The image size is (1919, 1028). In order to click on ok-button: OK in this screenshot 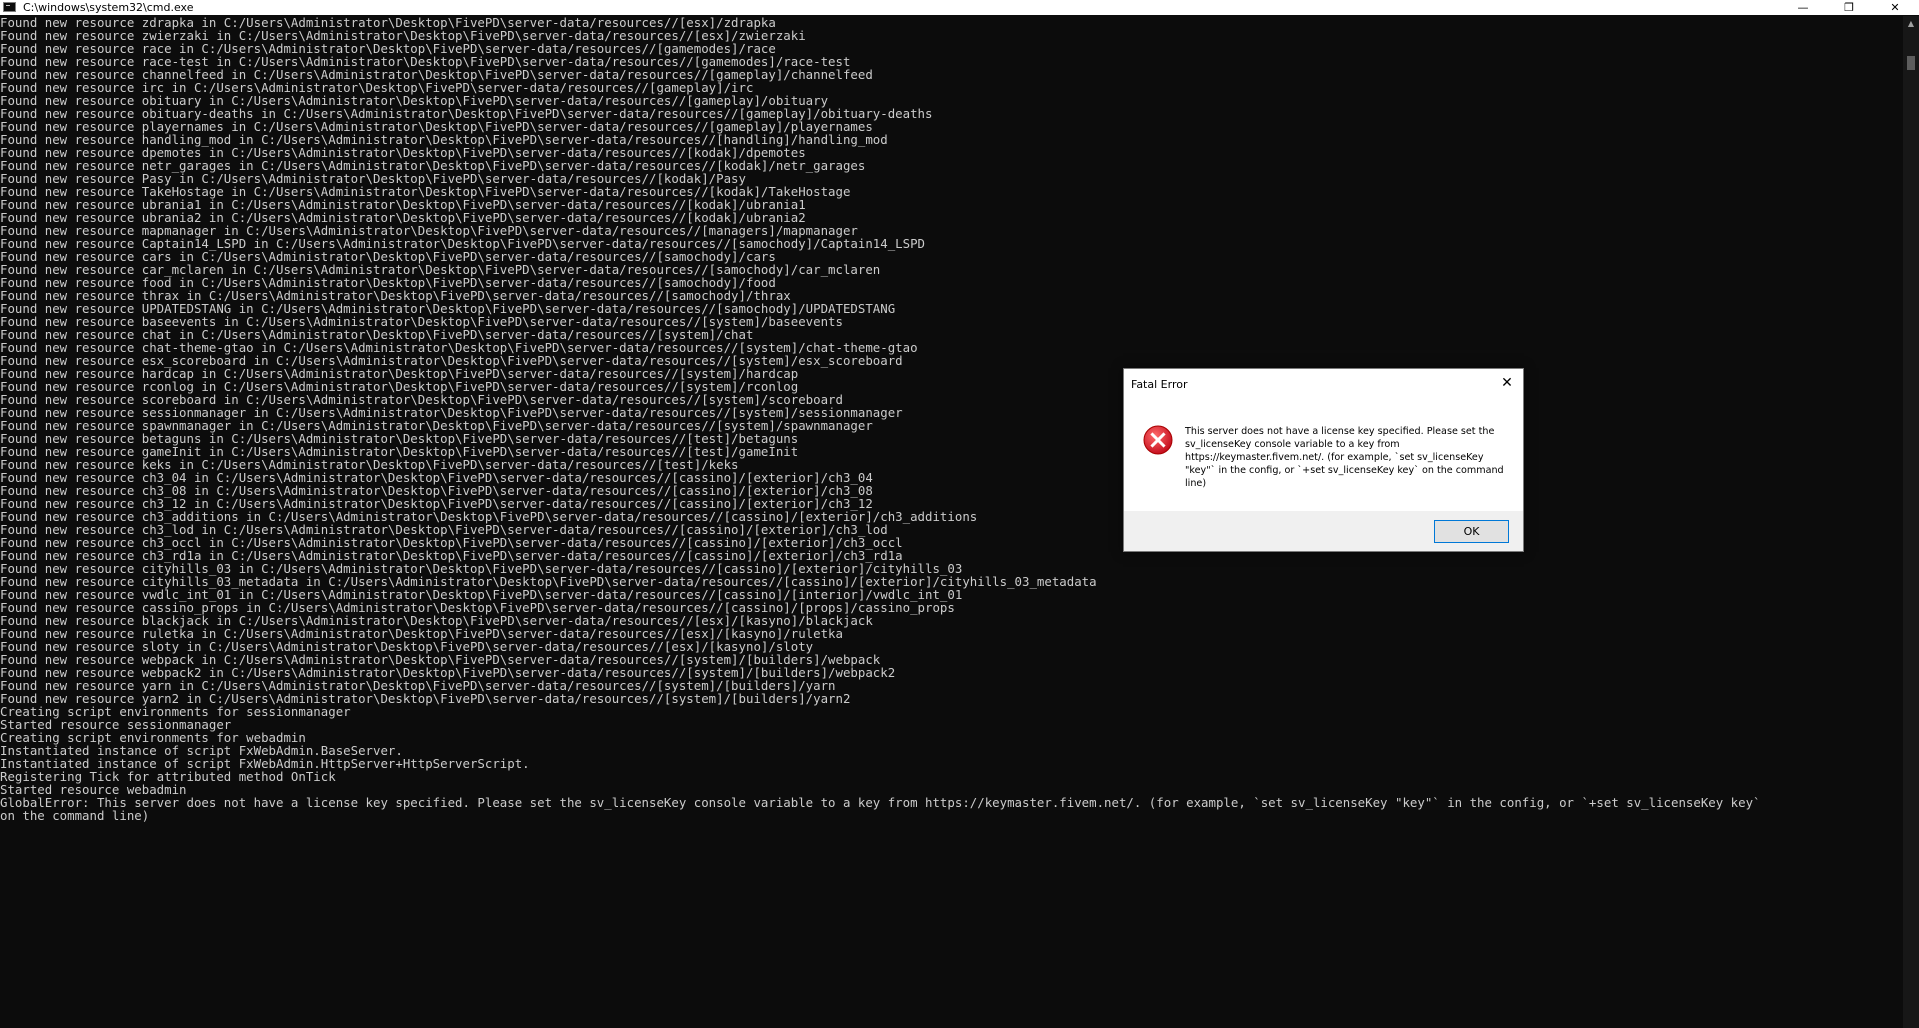, I will do `click(1471, 531)`.